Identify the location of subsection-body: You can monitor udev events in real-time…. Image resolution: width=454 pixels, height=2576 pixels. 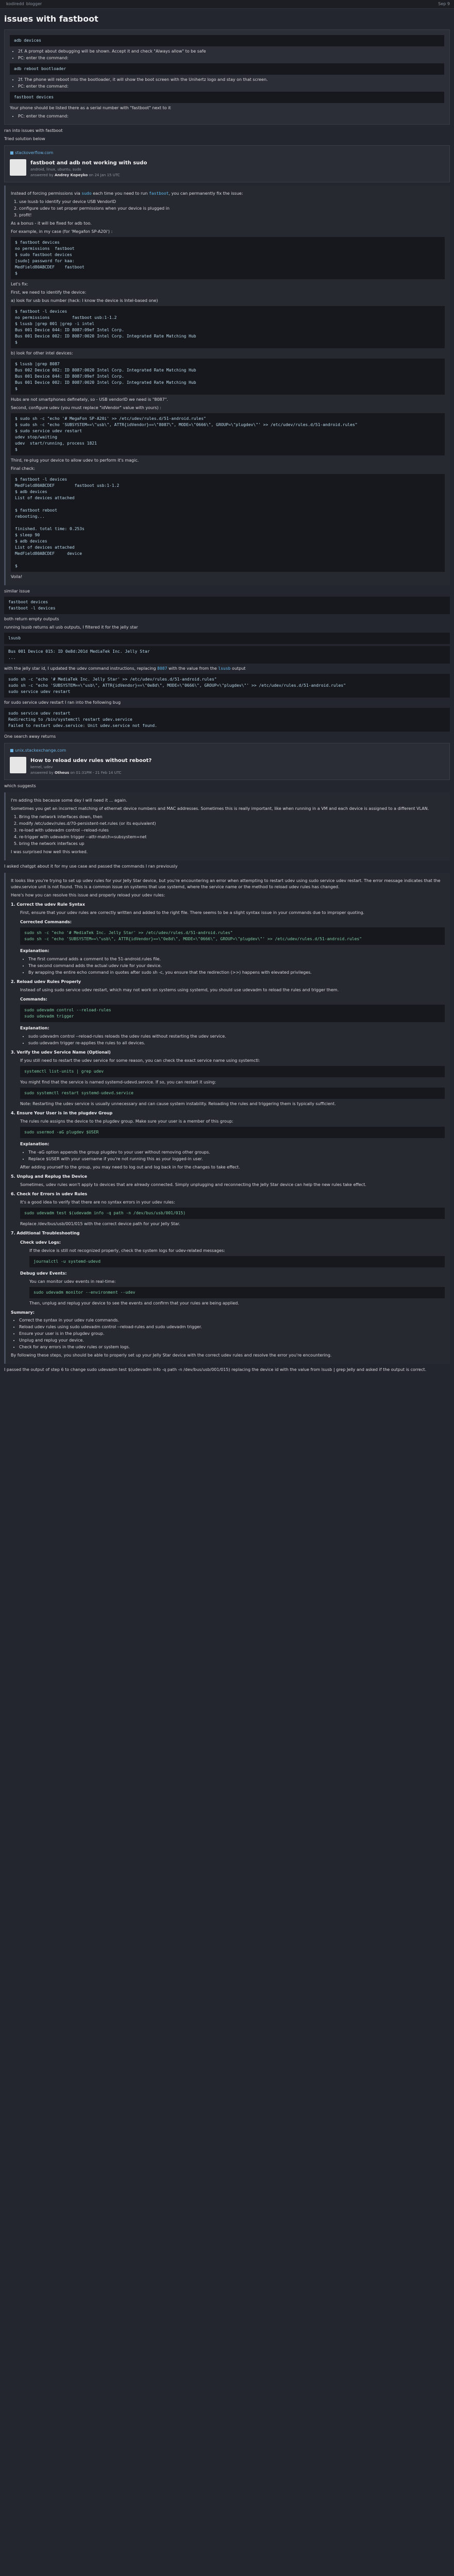
(237, 1293).